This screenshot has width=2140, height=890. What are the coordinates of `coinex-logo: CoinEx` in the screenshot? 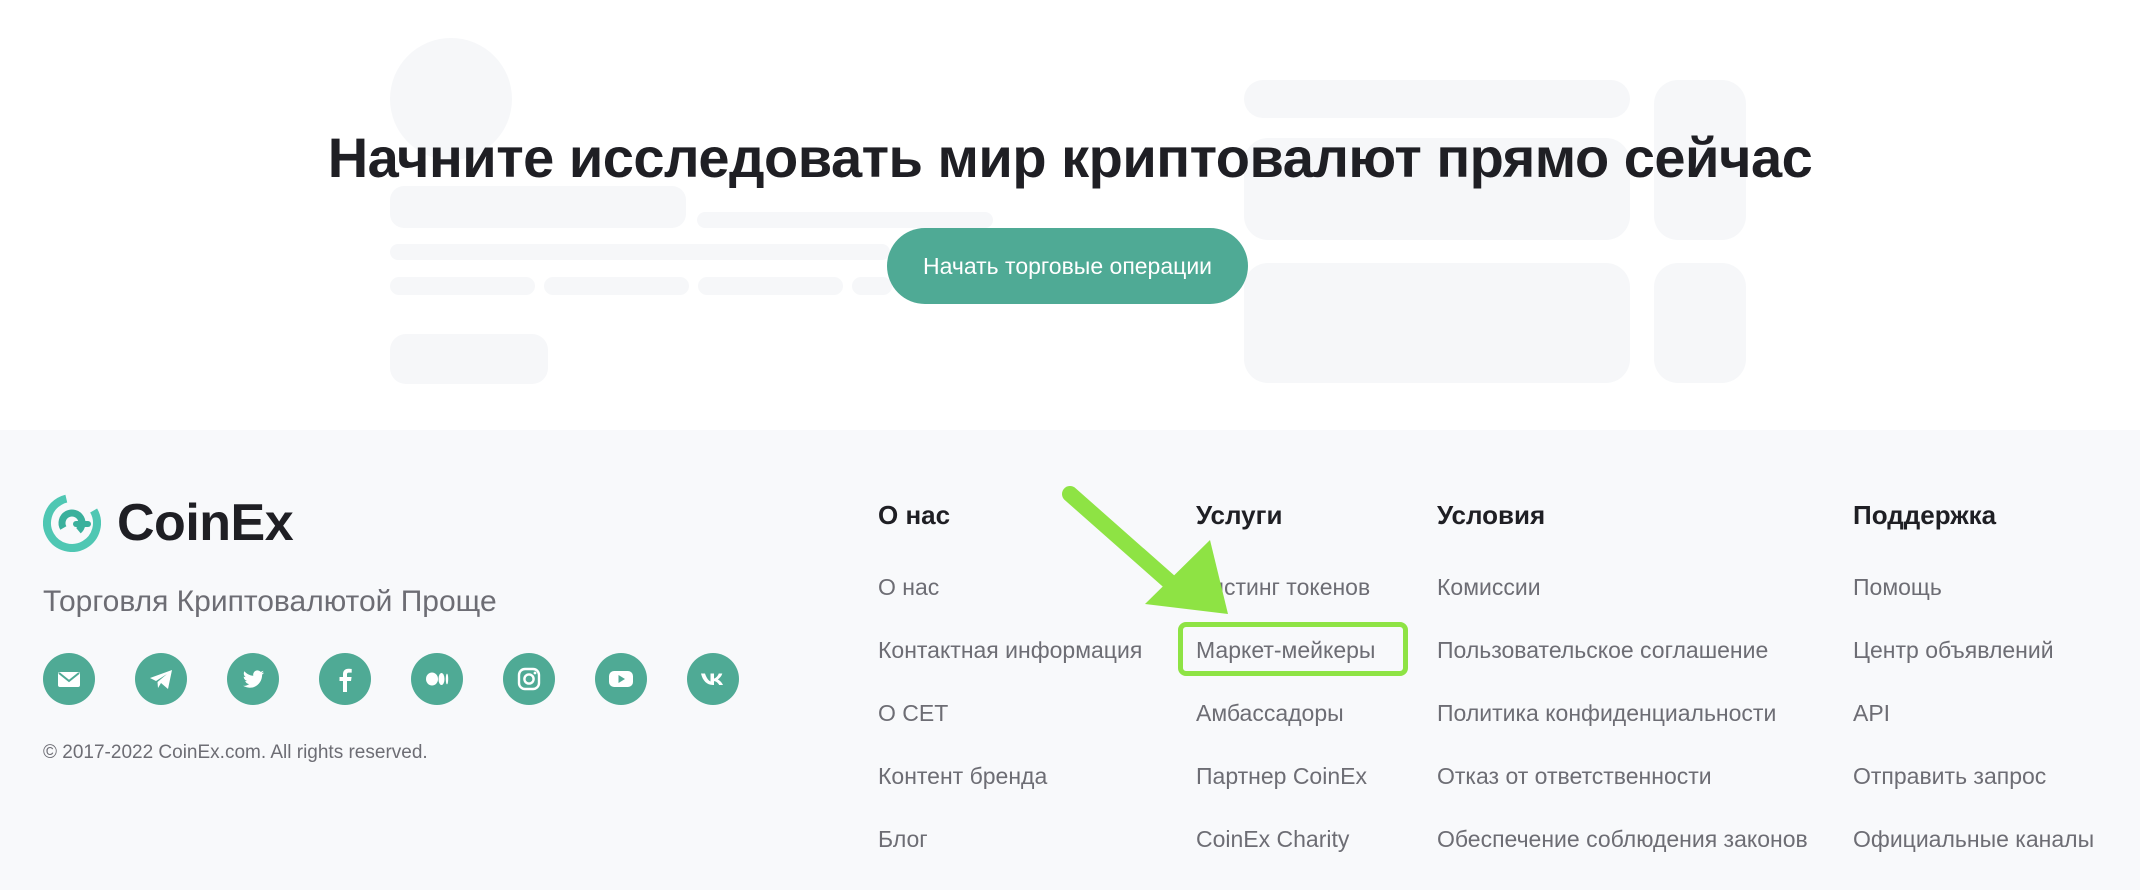 It's located at (168, 523).